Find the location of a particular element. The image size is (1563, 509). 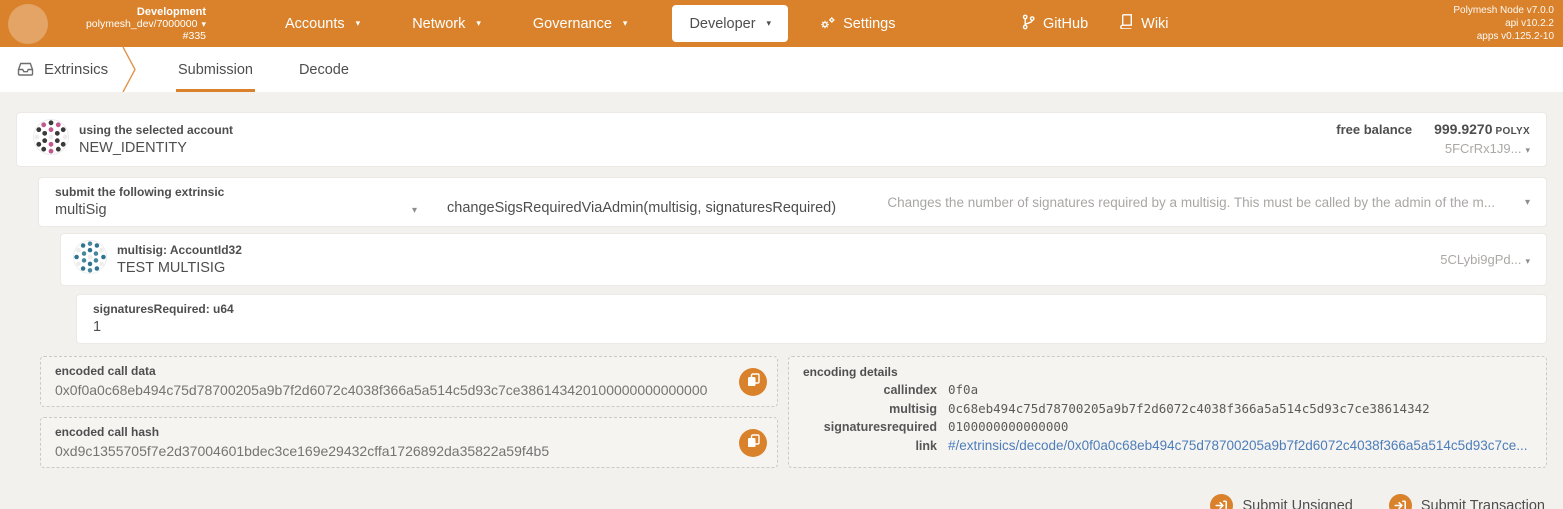

tab-submission: Submission is located at coordinates (215, 69).